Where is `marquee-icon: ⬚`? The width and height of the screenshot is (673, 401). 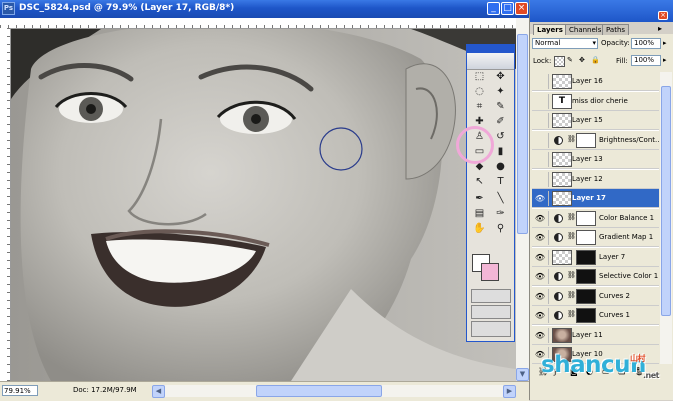
marquee-icon: ⬚ is located at coordinates (479, 76).